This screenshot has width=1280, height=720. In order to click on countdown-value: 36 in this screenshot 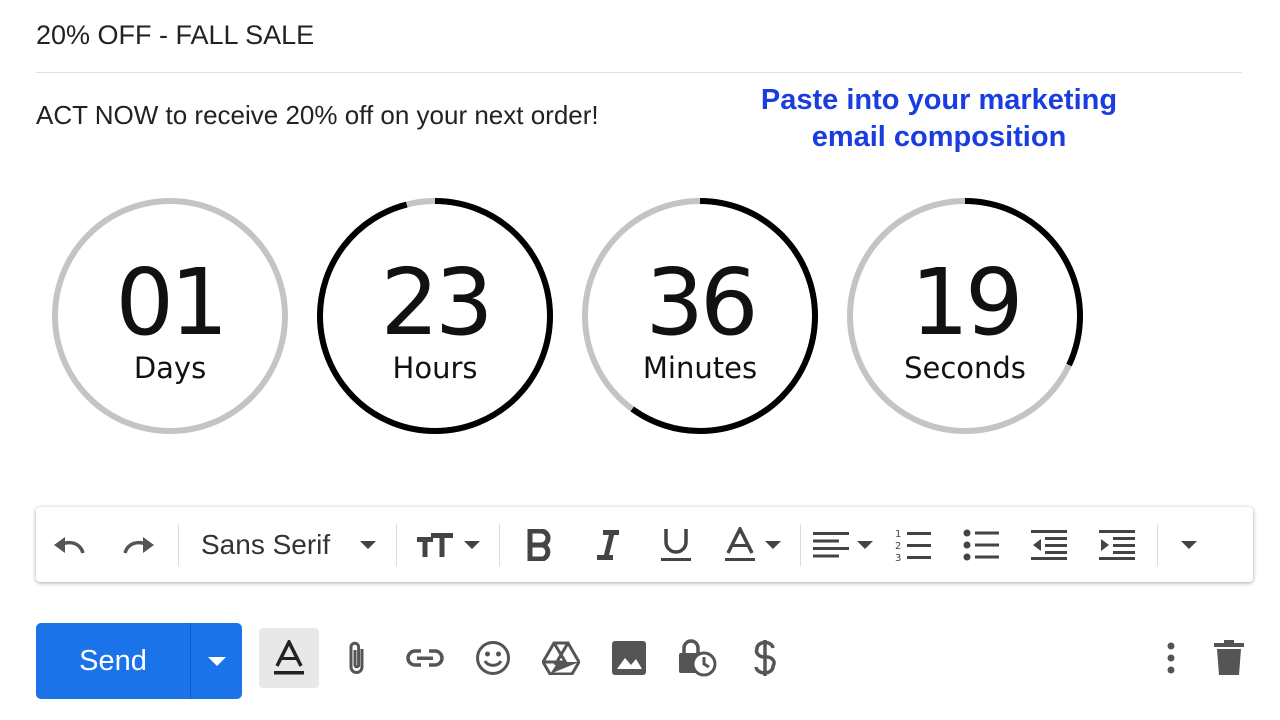, I will do `click(699, 302)`.